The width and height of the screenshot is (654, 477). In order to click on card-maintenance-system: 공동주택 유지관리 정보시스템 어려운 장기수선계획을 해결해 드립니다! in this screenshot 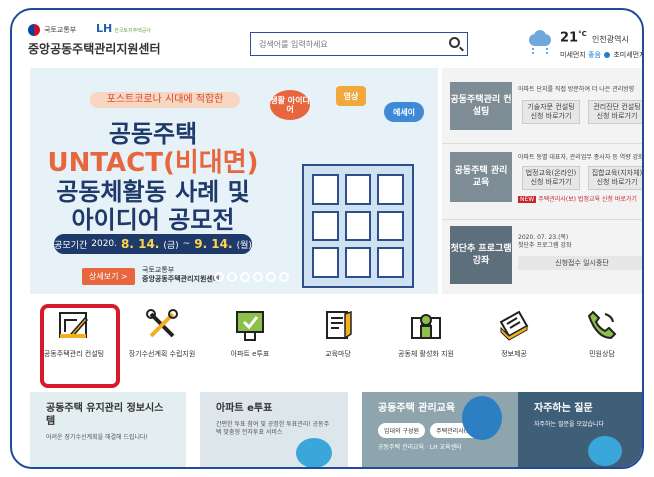, I will do `click(108, 429)`.